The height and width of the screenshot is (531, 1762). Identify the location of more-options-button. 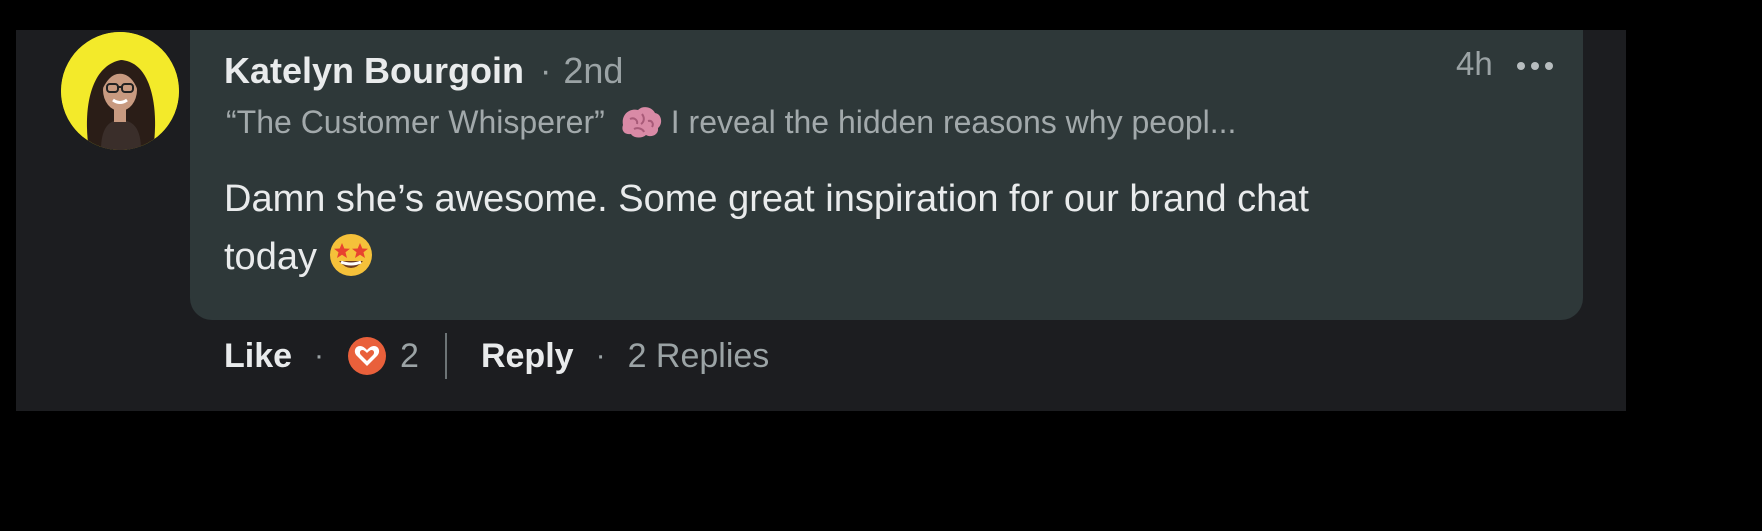
(1535, 66).